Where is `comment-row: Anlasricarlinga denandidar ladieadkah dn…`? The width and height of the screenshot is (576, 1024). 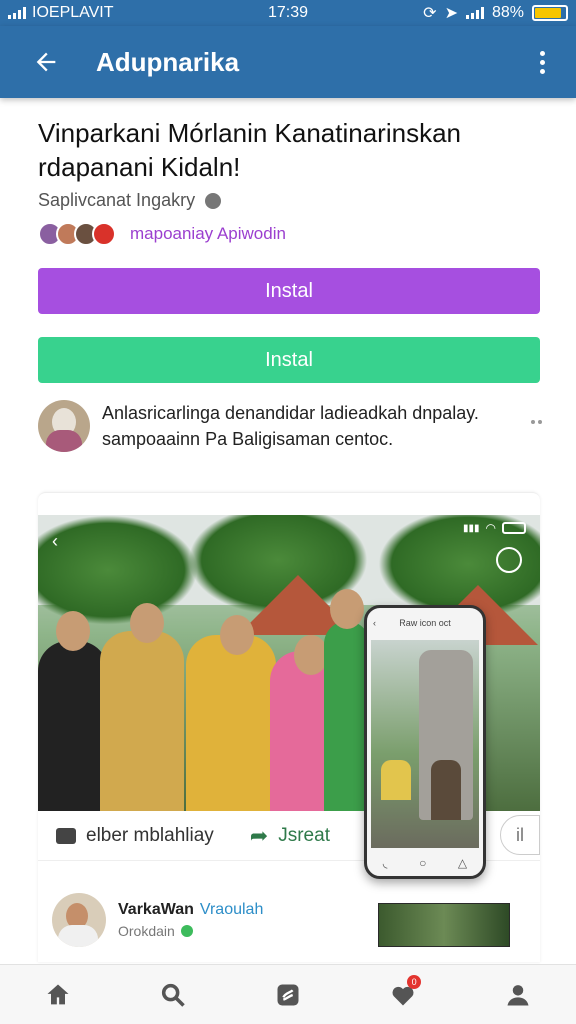 comment-row: Anlasricarlinga denandidar ladieadkah dn… is located at coordinates (290, 426).